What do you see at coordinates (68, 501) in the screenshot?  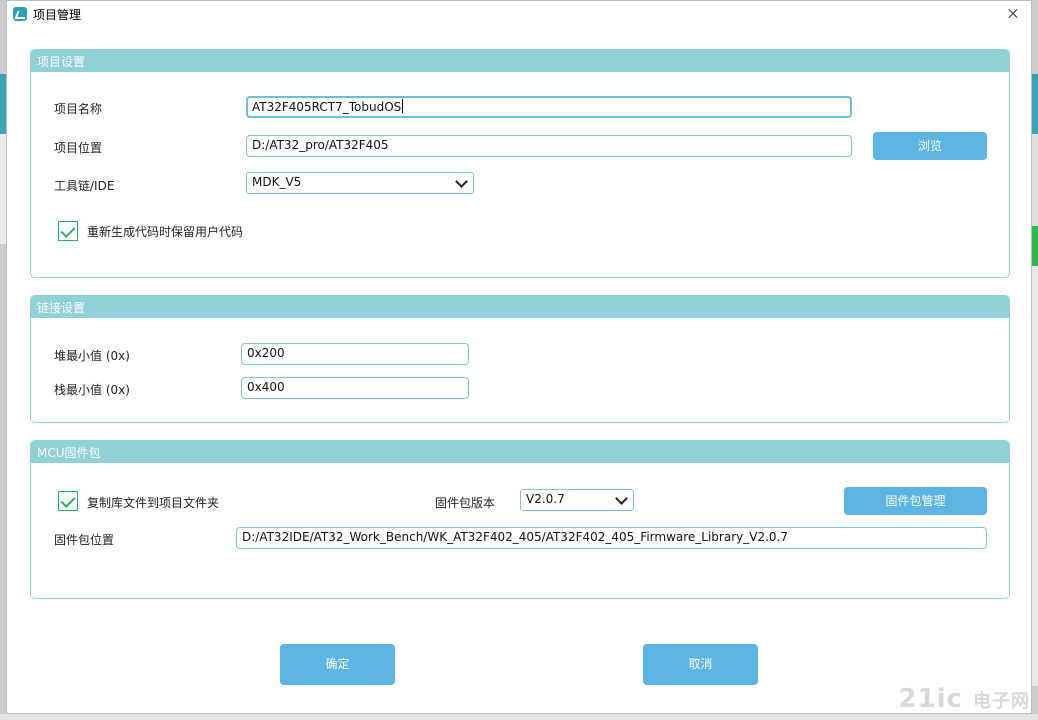 I see `copy-library-checkbox` at bounding box center [68, 501].